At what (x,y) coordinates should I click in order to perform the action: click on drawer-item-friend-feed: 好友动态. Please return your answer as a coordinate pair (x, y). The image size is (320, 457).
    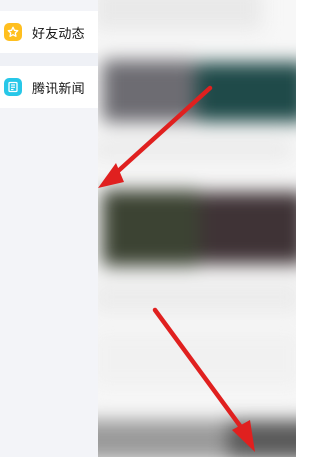
    Looking at the image, I should click on (49, 32).